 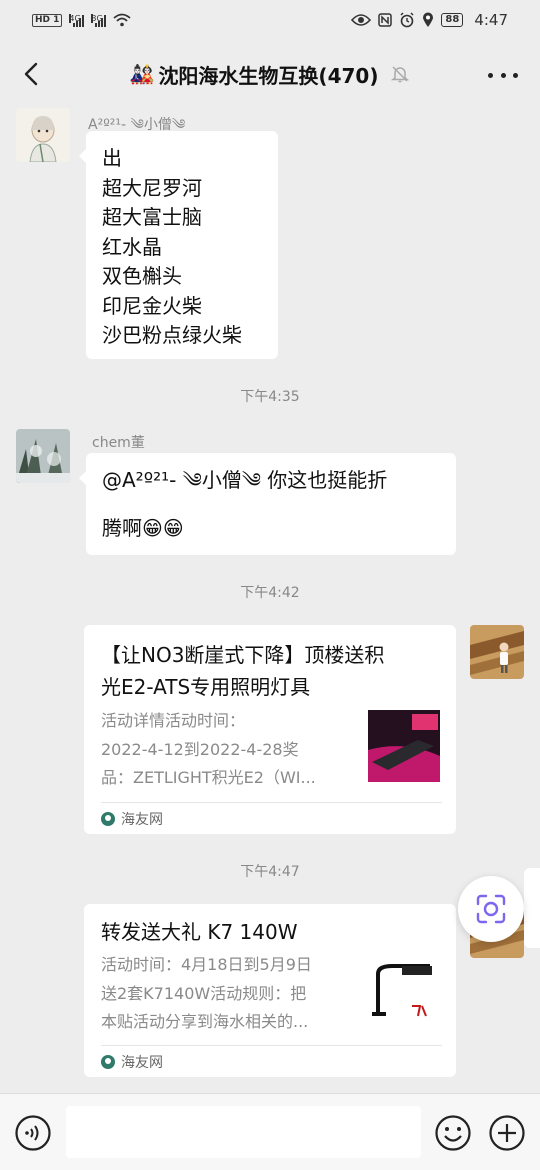 I want to click on group-emoji-icon: 🎎, so click(x=142, y=74).